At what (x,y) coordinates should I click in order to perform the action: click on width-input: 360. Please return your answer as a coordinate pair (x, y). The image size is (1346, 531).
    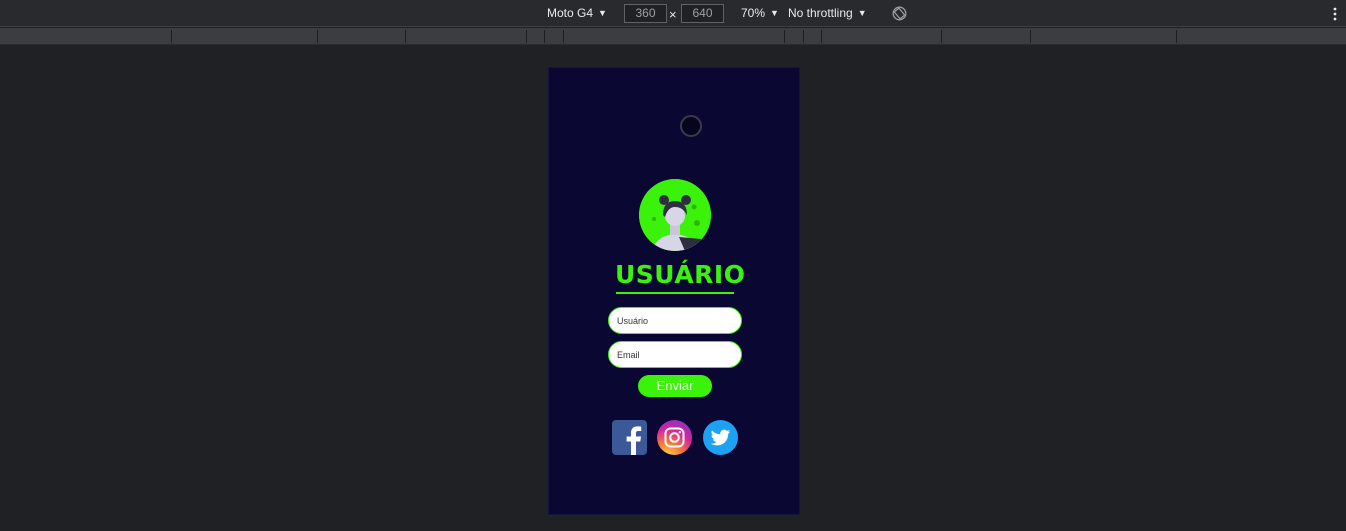
    Looking at the image, I should click on (645, 13).